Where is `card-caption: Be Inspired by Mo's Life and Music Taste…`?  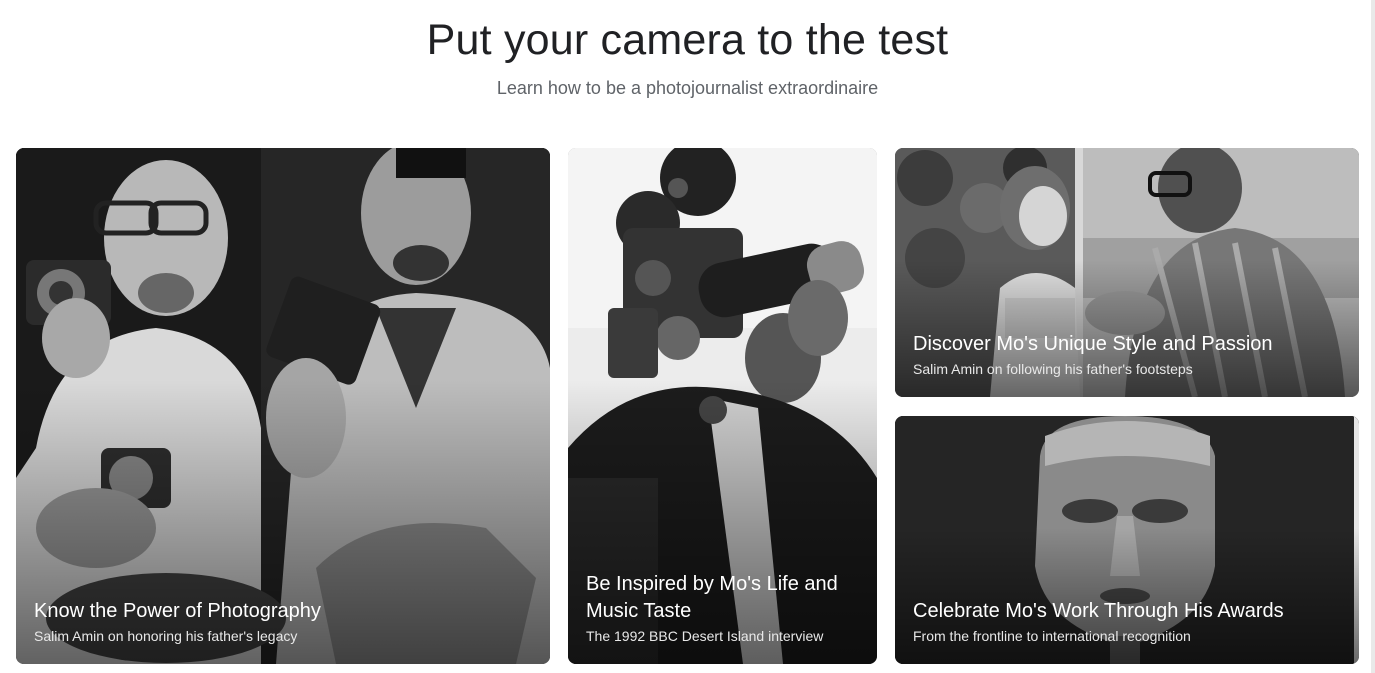
card-caption: Be Inspired by Mo's Life and Music Taste… is located at coordinates (722, 608).